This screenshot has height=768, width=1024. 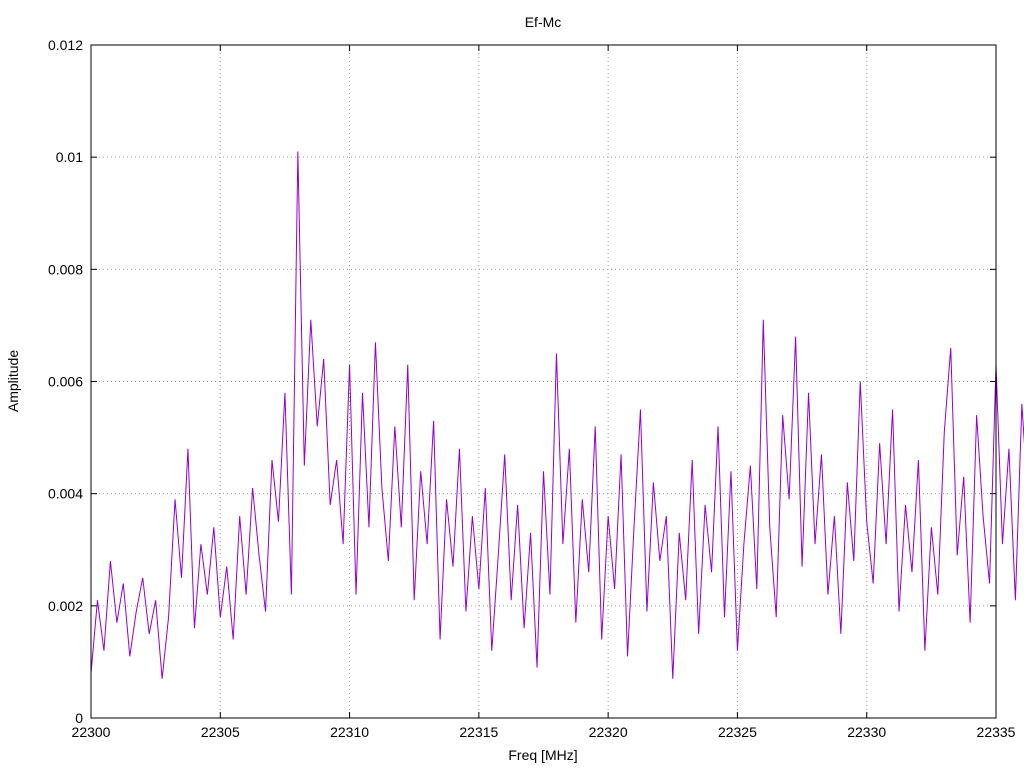 What do you see at coordinates (65, 606) in the screenshot?
I see `y-tick-label: 0.002` at bounding box center [65, 606].